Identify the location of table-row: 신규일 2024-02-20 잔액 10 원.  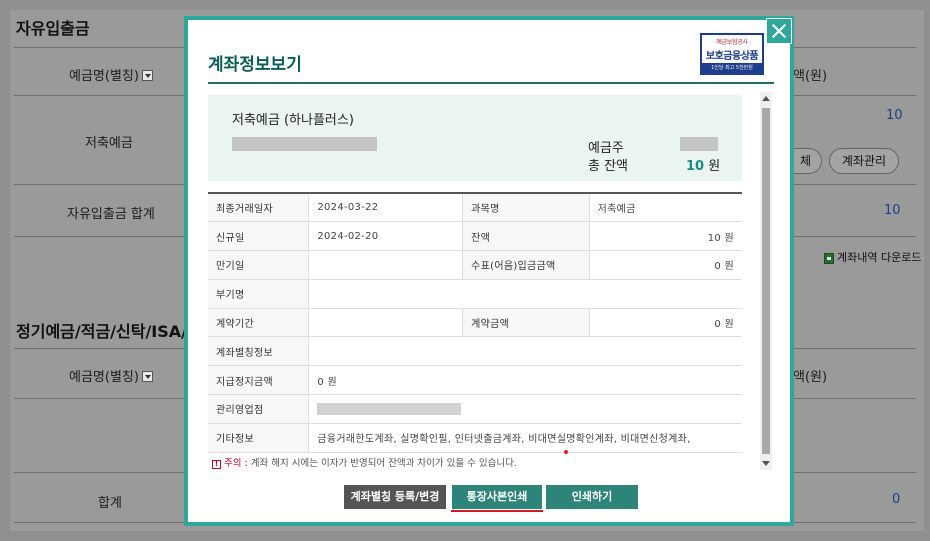
(475, 236).